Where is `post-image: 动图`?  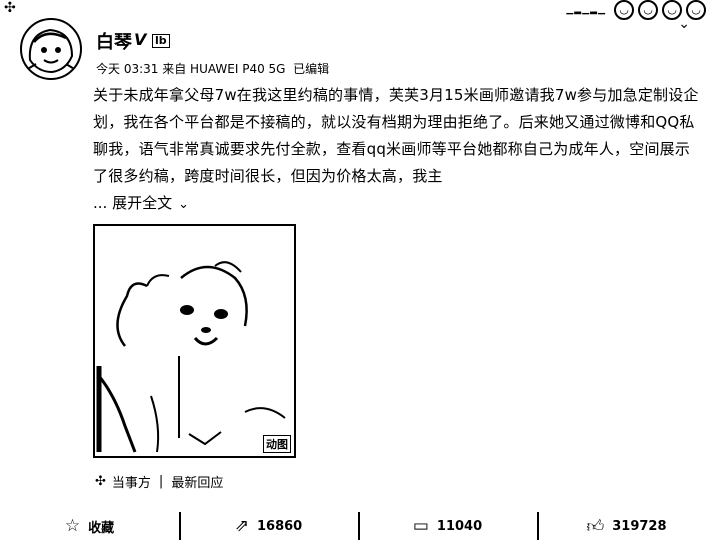 post-image: 动图 is located at coordinates (194, 341).